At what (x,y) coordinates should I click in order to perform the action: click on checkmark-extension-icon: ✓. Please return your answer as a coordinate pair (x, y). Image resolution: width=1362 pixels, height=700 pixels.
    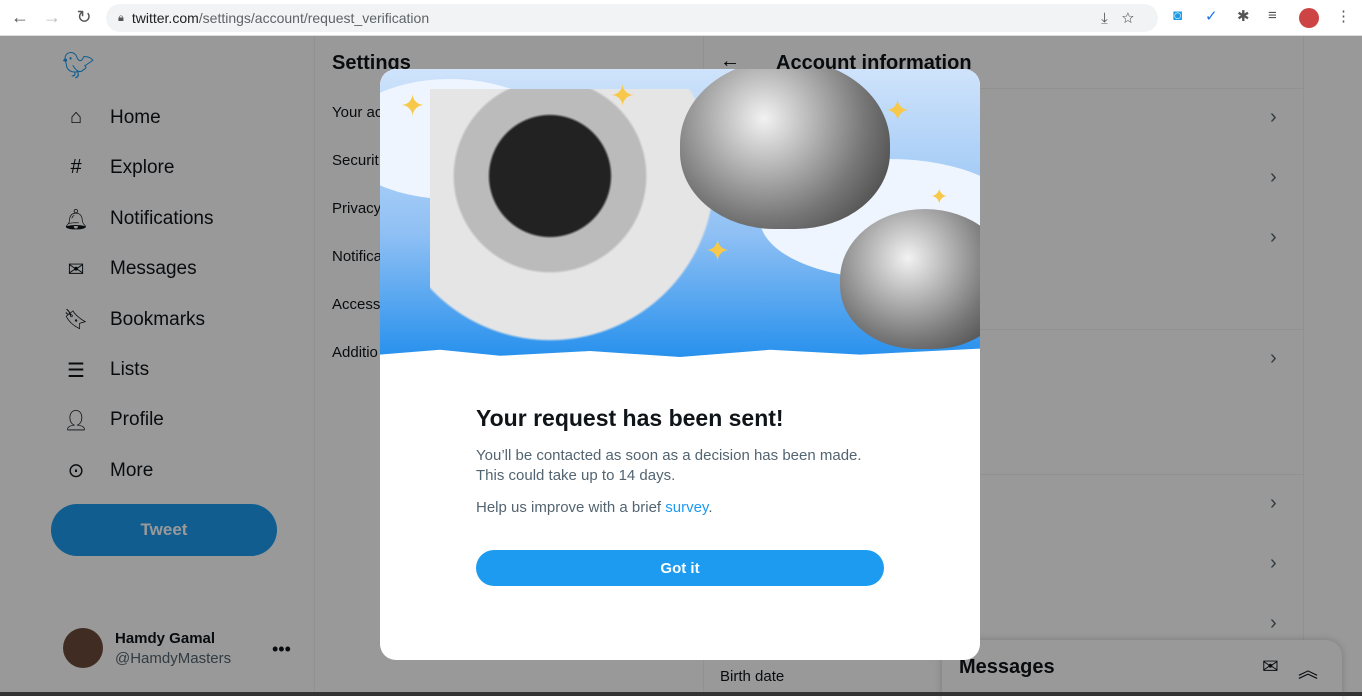
    Looking at the image, I should click on (1211, 16).